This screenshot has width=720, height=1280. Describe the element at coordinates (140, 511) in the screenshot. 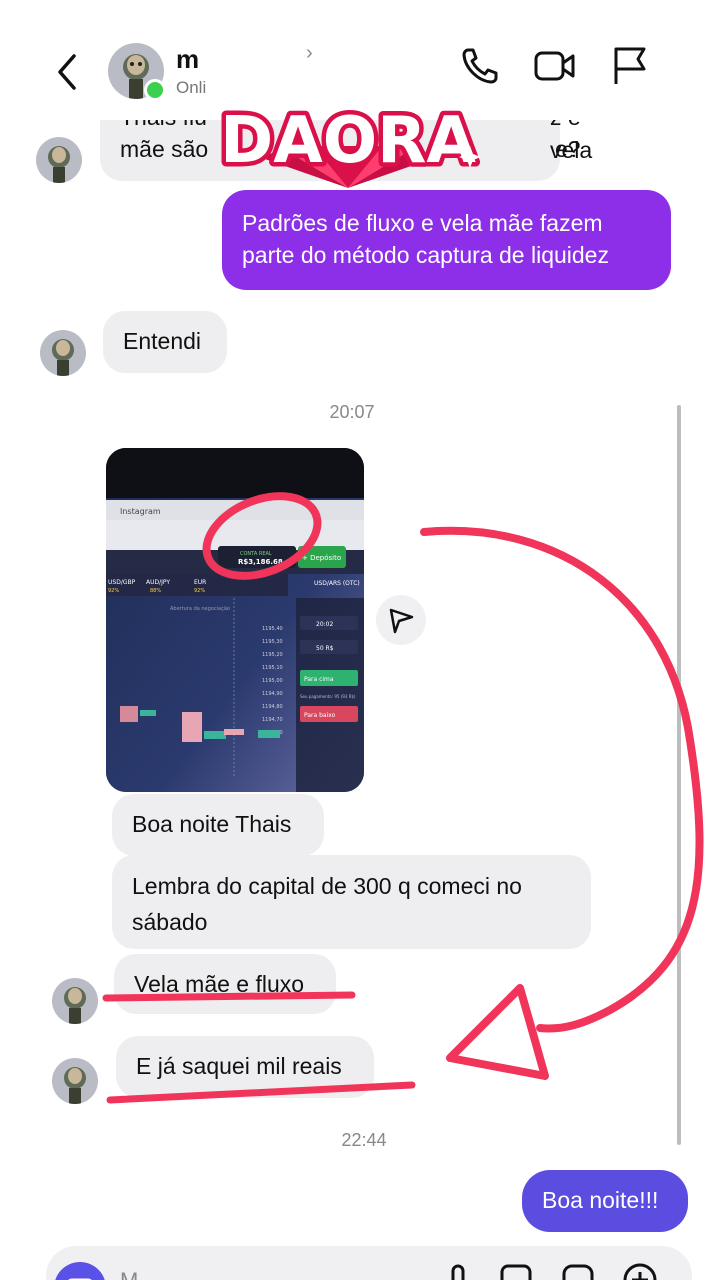

I see `svg-text: Instagram` at that location.